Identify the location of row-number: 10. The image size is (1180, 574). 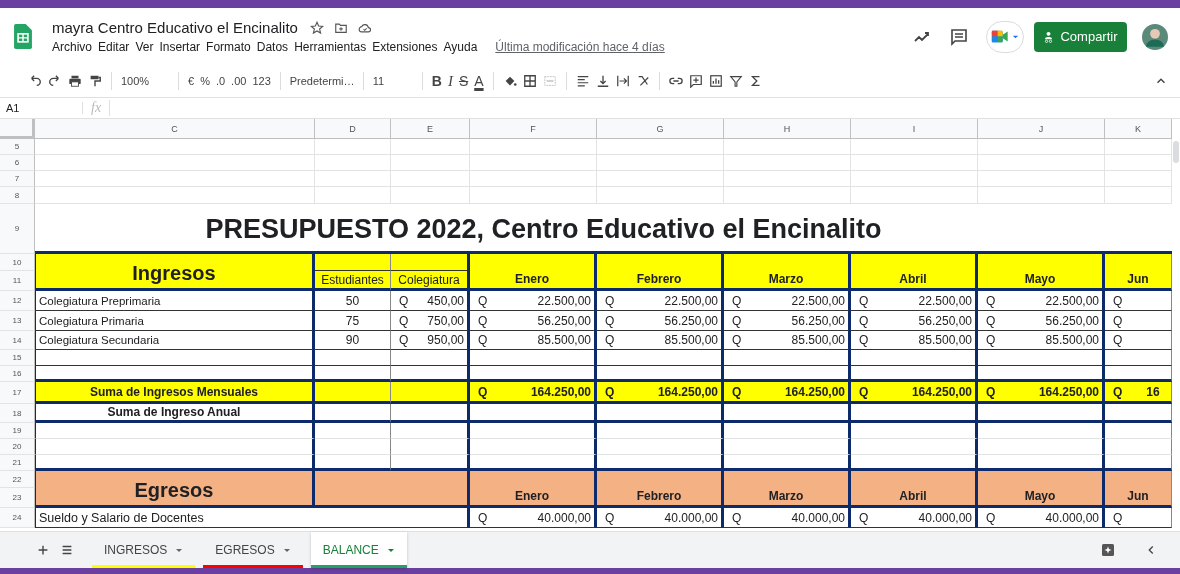
(17, 262).